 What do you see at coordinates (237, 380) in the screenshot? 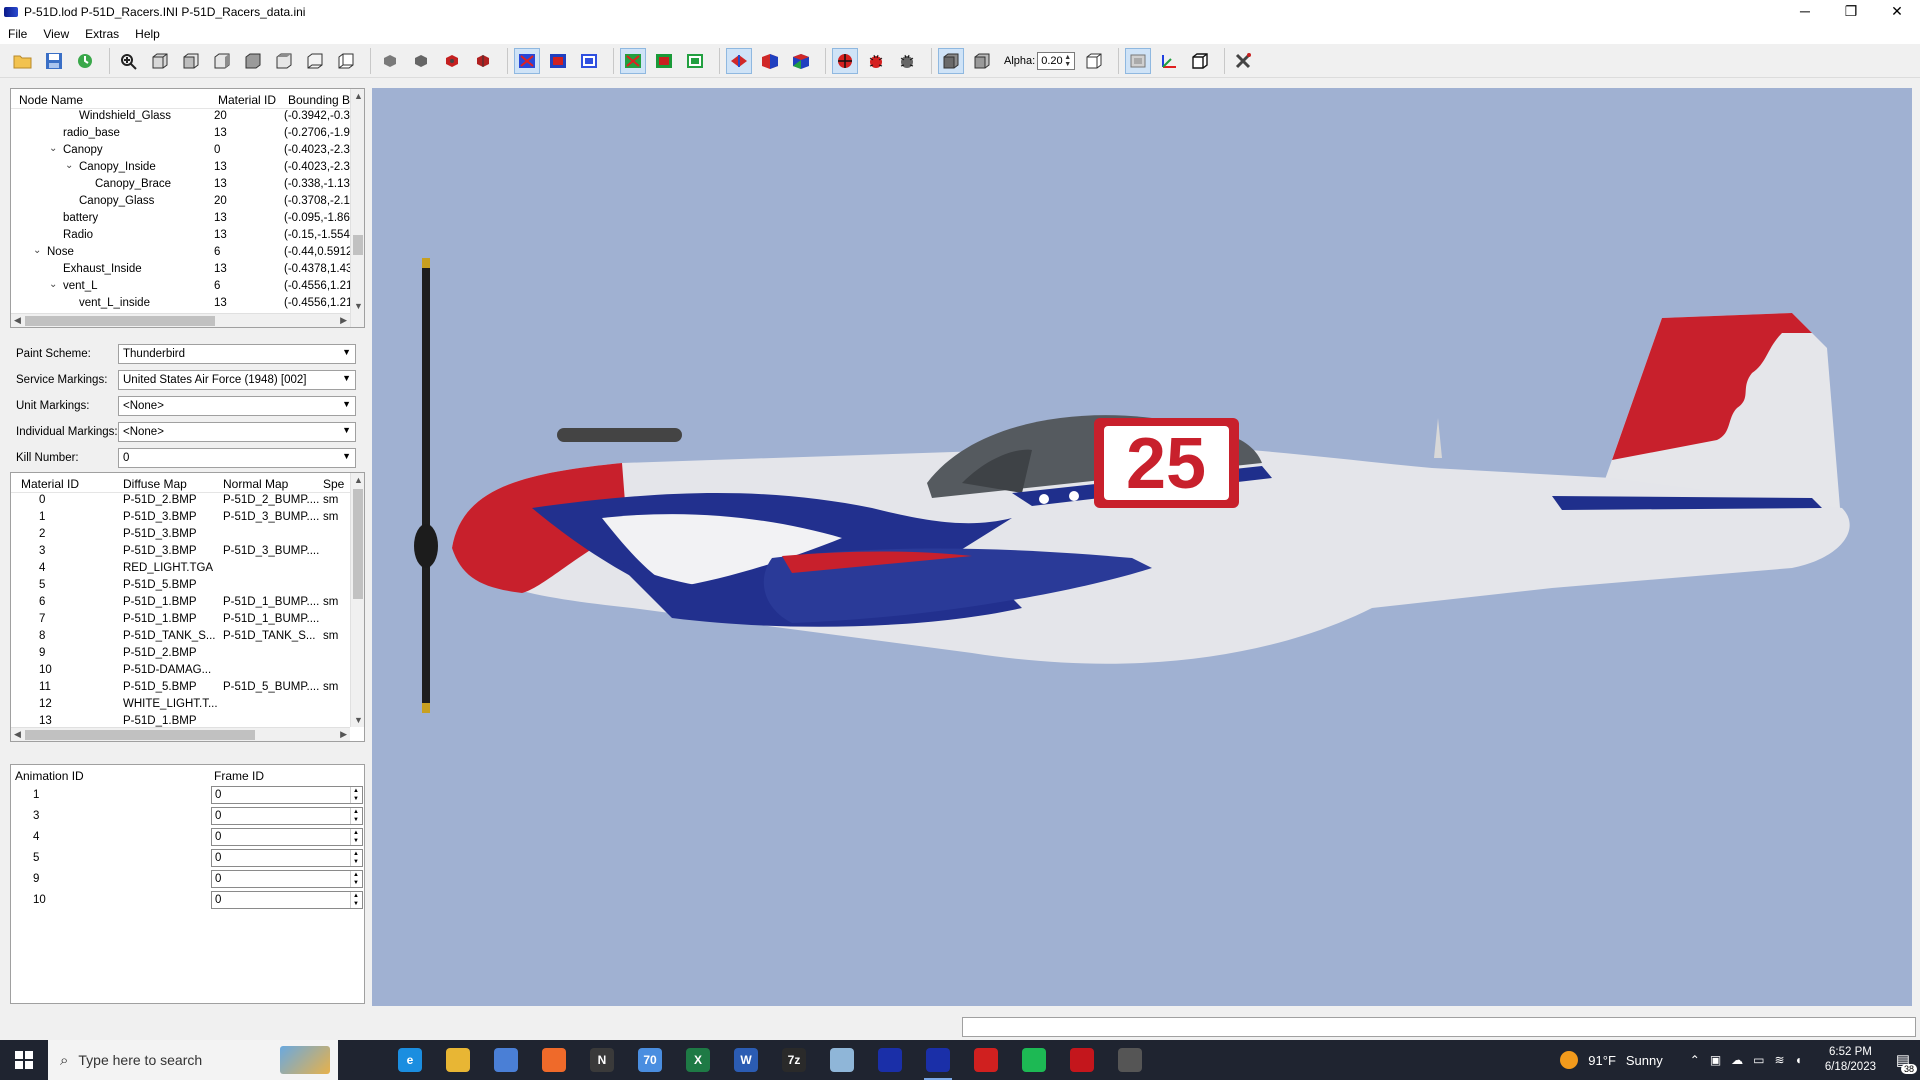
I see `service-markings-select: United States Air Force (1948) [002] ▼` at bounding box center [237, 380].